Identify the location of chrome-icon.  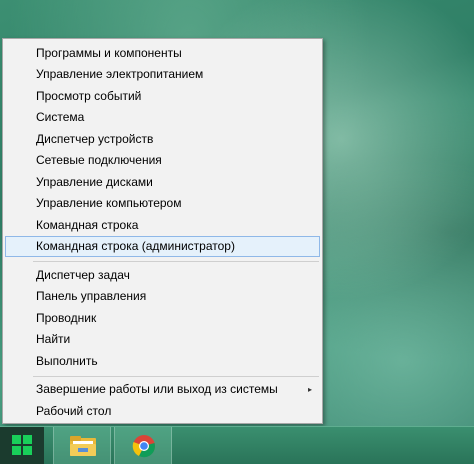
(143, 446).